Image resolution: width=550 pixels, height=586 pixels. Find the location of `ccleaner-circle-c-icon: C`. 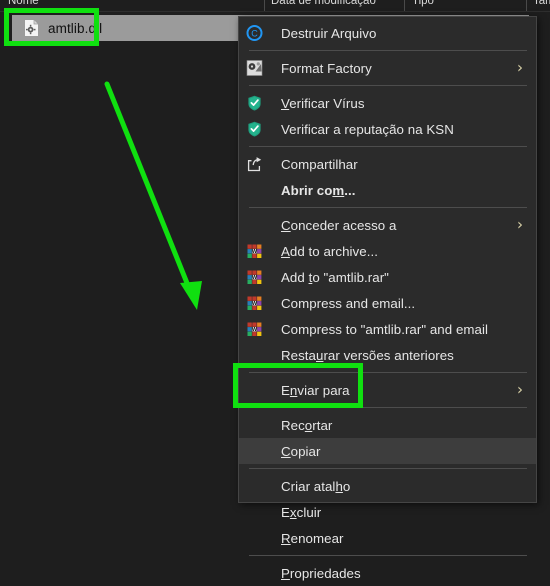

ccleaner-circle-c-icon: C is located at coordinates (254, 33).